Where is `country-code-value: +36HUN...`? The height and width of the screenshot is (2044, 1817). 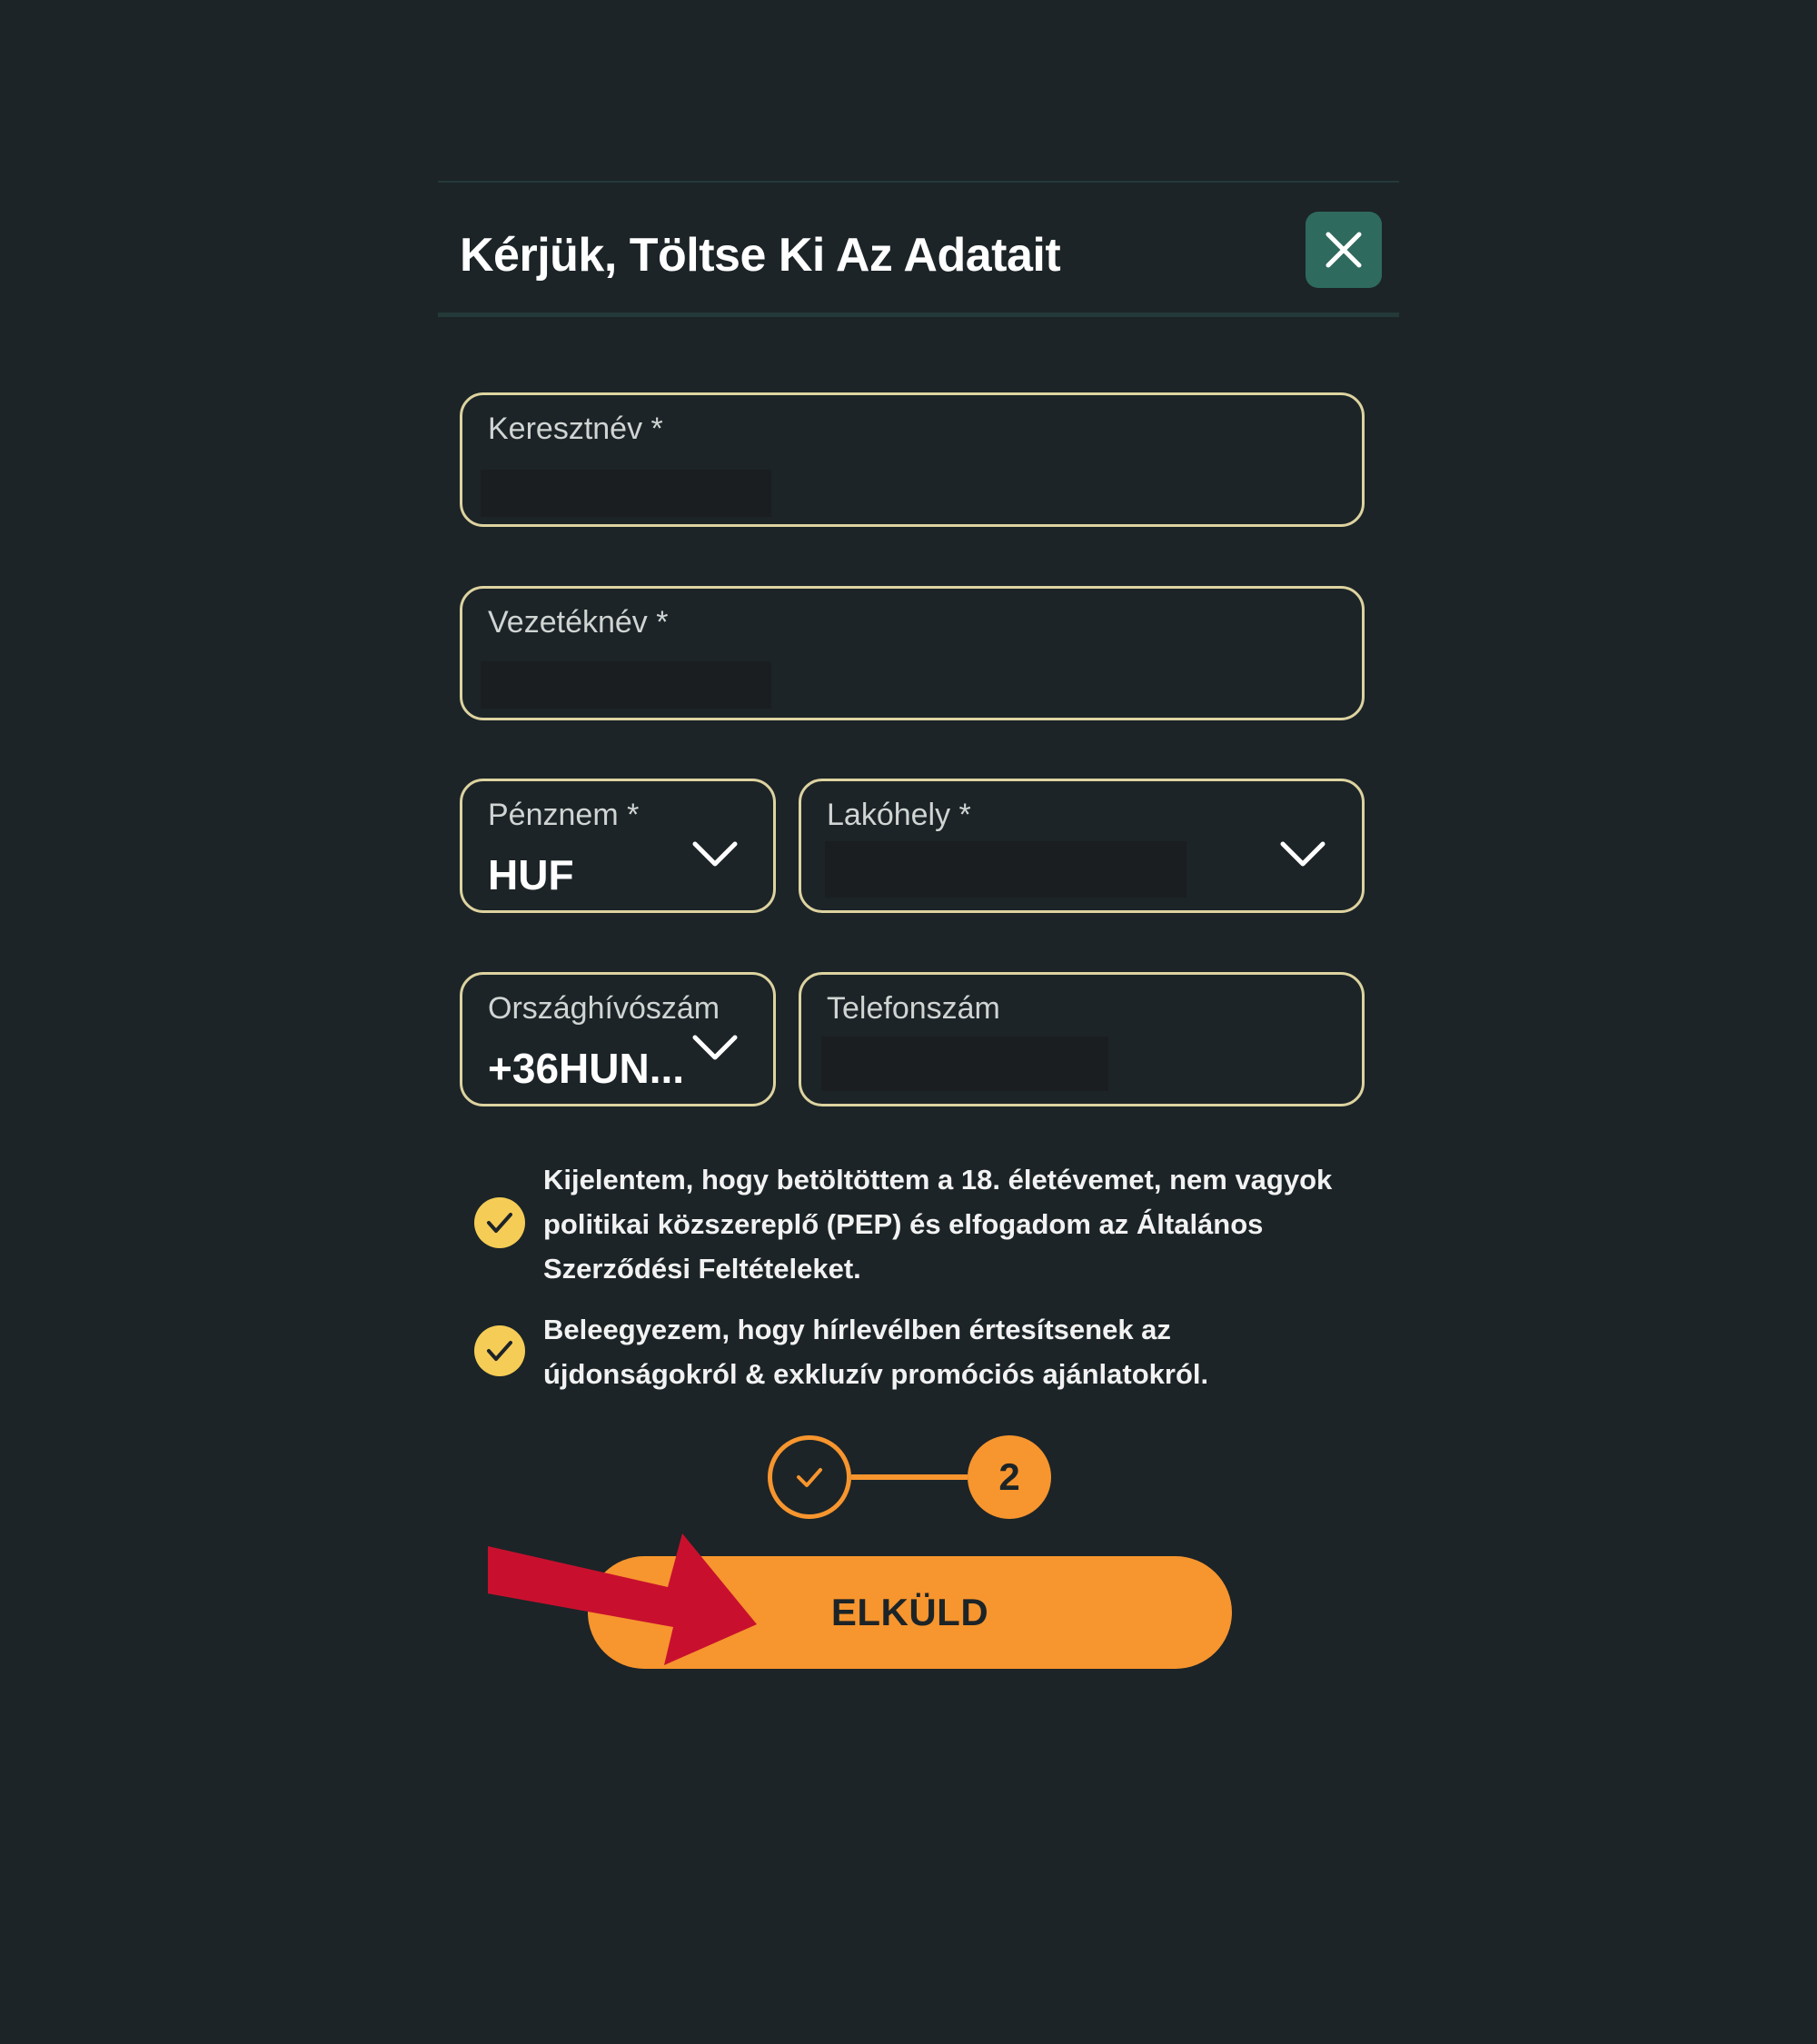 country-code-value: +36HUN... is located at coordinates (586, 1068).